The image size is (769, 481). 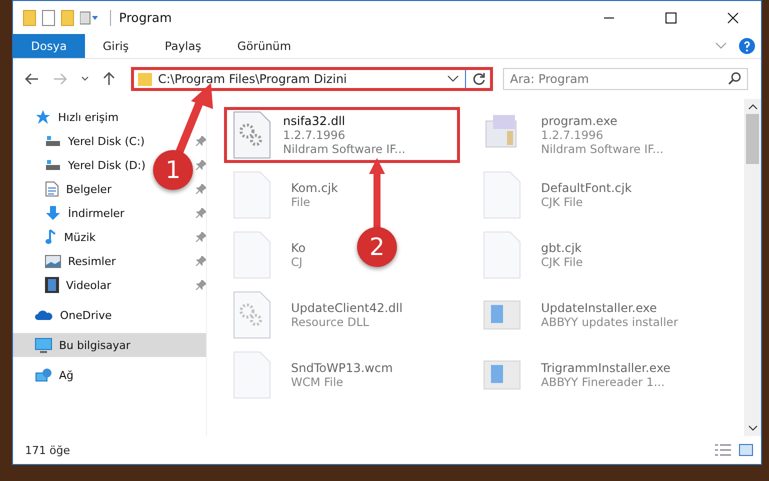 What do you see at coordinates (752, 267) in the screenshot?
I see `scrollbar` at bounding box center [752, 267].